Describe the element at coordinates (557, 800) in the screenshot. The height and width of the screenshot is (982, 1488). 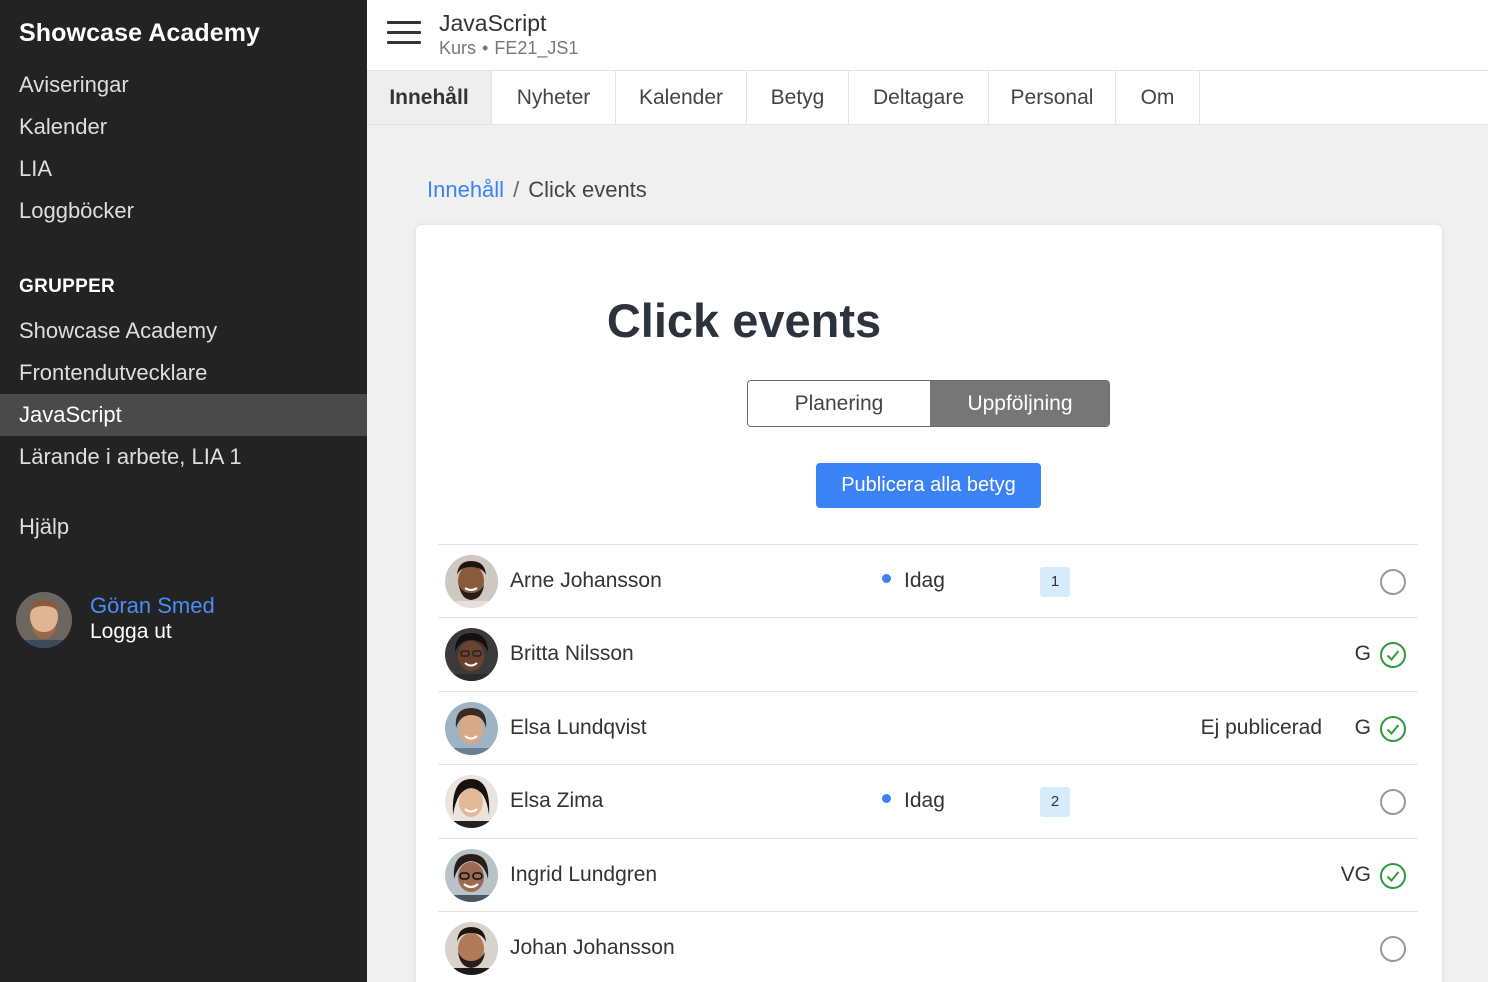
I see `student-name: Elsa Zima` at that location.